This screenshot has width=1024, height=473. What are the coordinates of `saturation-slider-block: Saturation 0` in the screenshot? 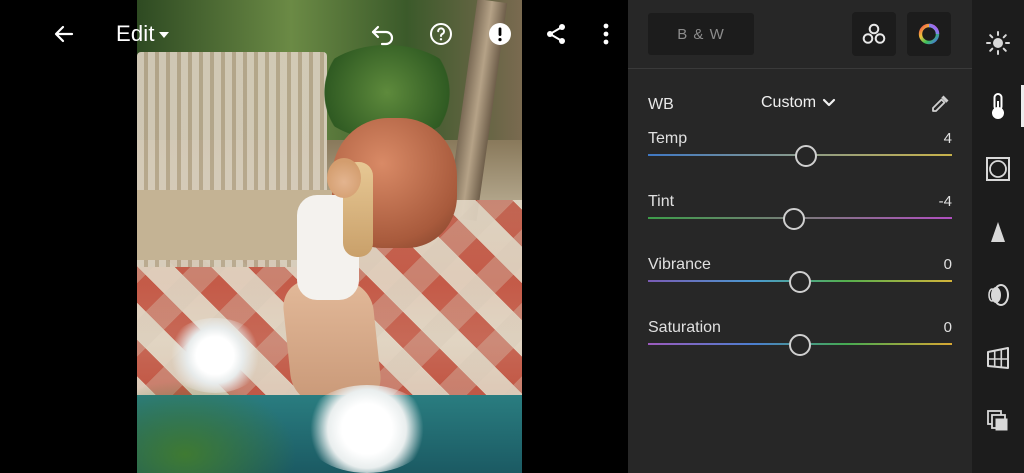 It's located at (800, 342).